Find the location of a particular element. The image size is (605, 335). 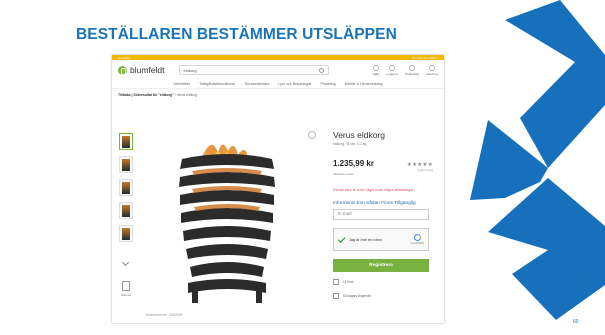

user-icon is located at coordinates (392, 67).